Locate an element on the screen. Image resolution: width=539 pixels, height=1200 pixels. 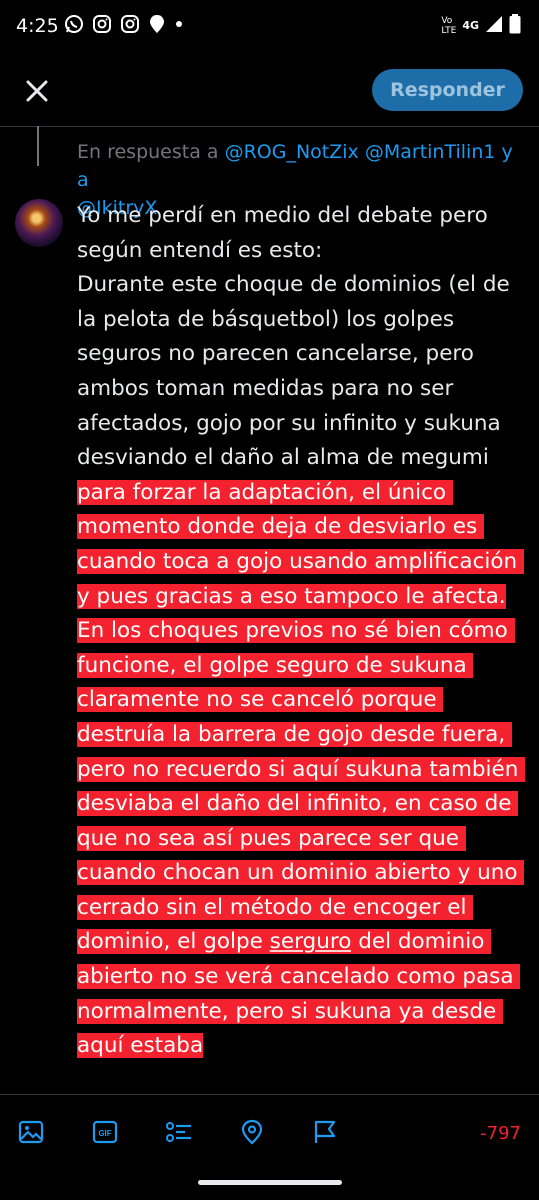
header-divider is located at coordinates (269, 126).